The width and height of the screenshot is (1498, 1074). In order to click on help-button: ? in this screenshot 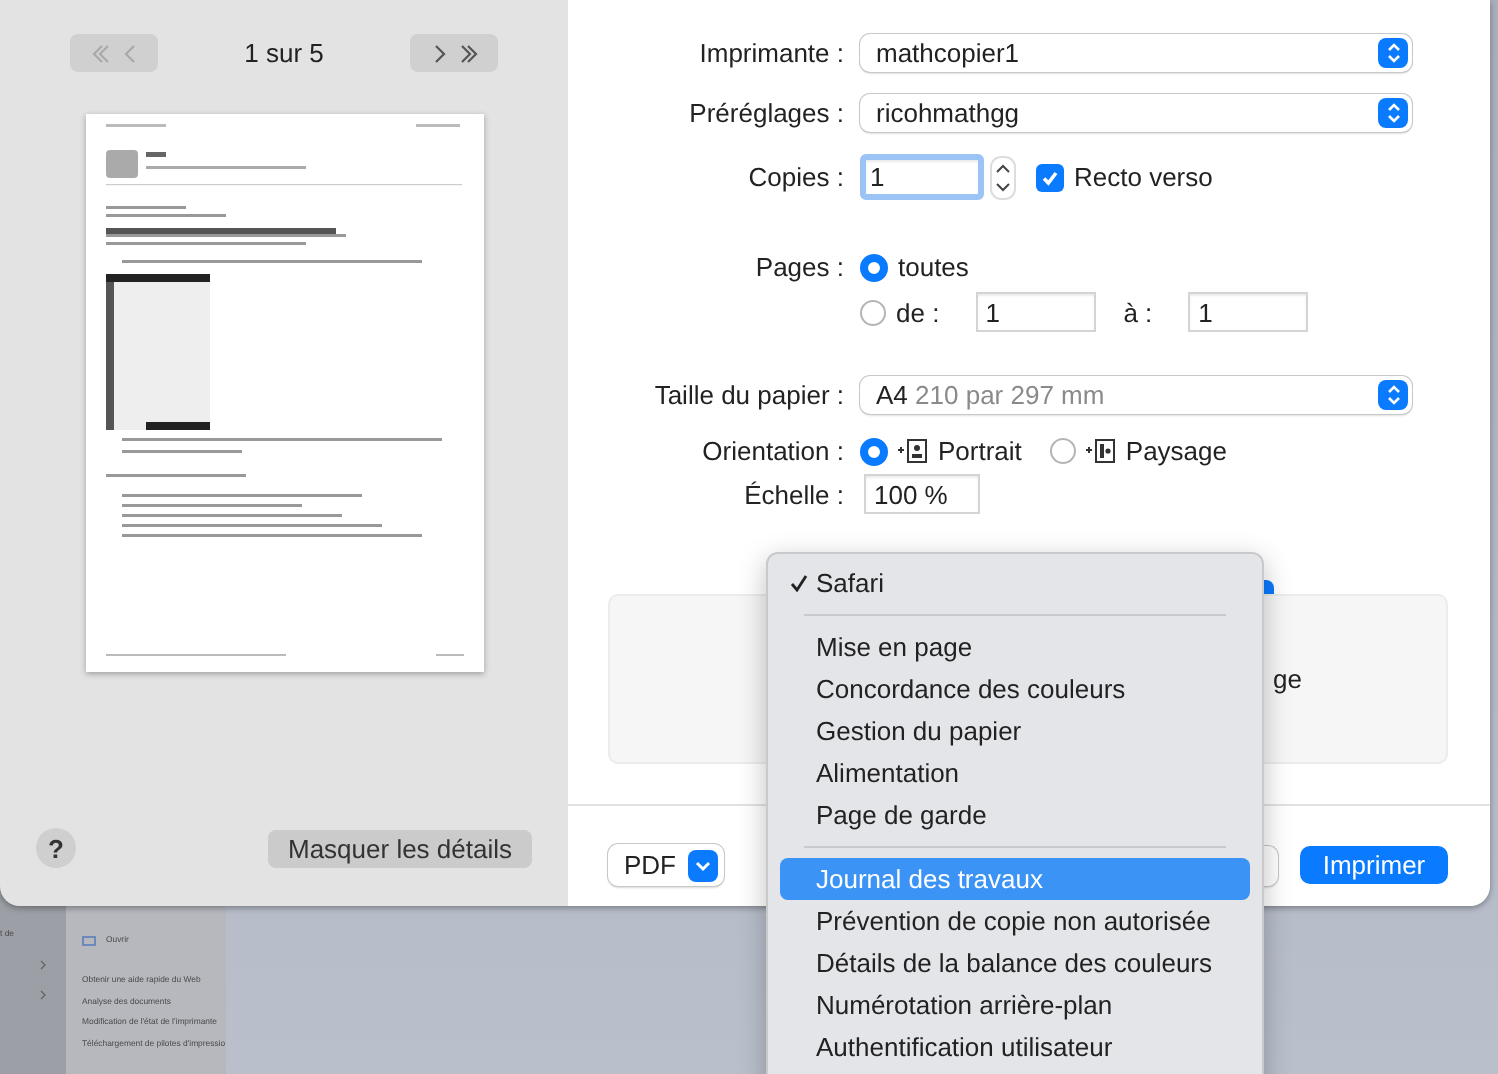, I will do `click(56, 848)`.